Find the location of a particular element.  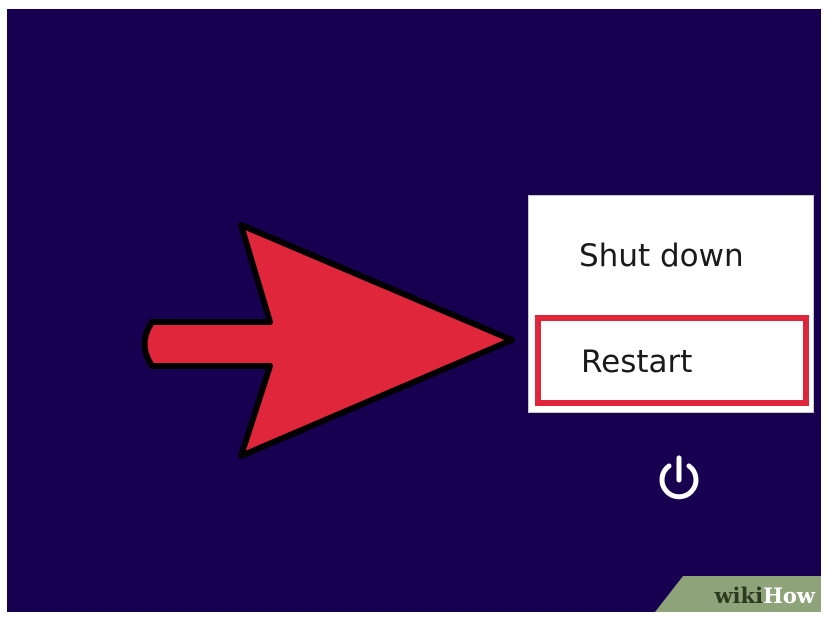

watermark-text: wikiHow is located at coordinates (764, 595).